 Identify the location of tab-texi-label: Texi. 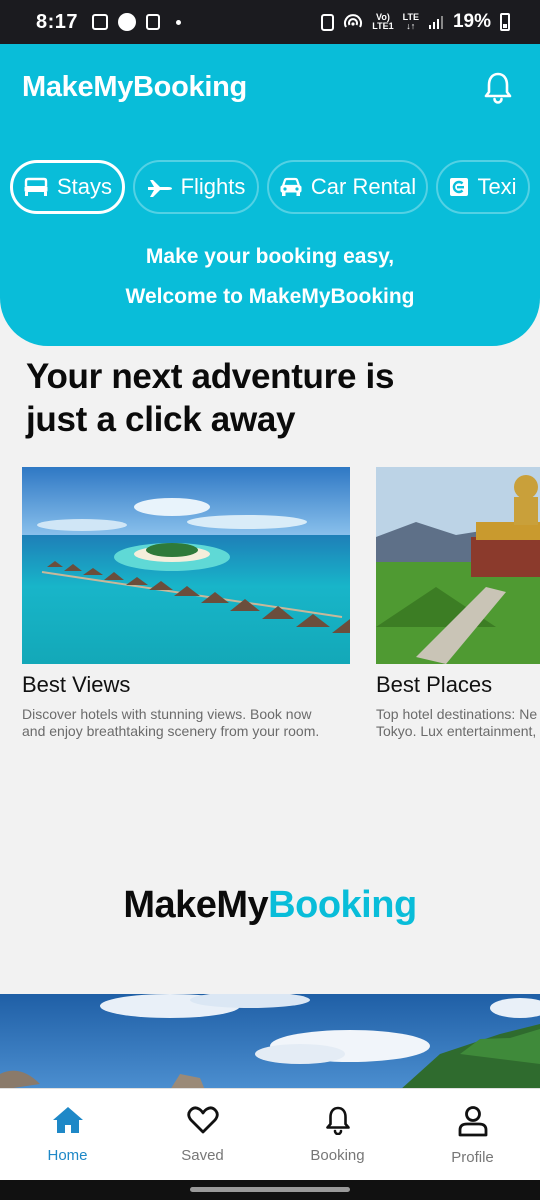
(497, 186).